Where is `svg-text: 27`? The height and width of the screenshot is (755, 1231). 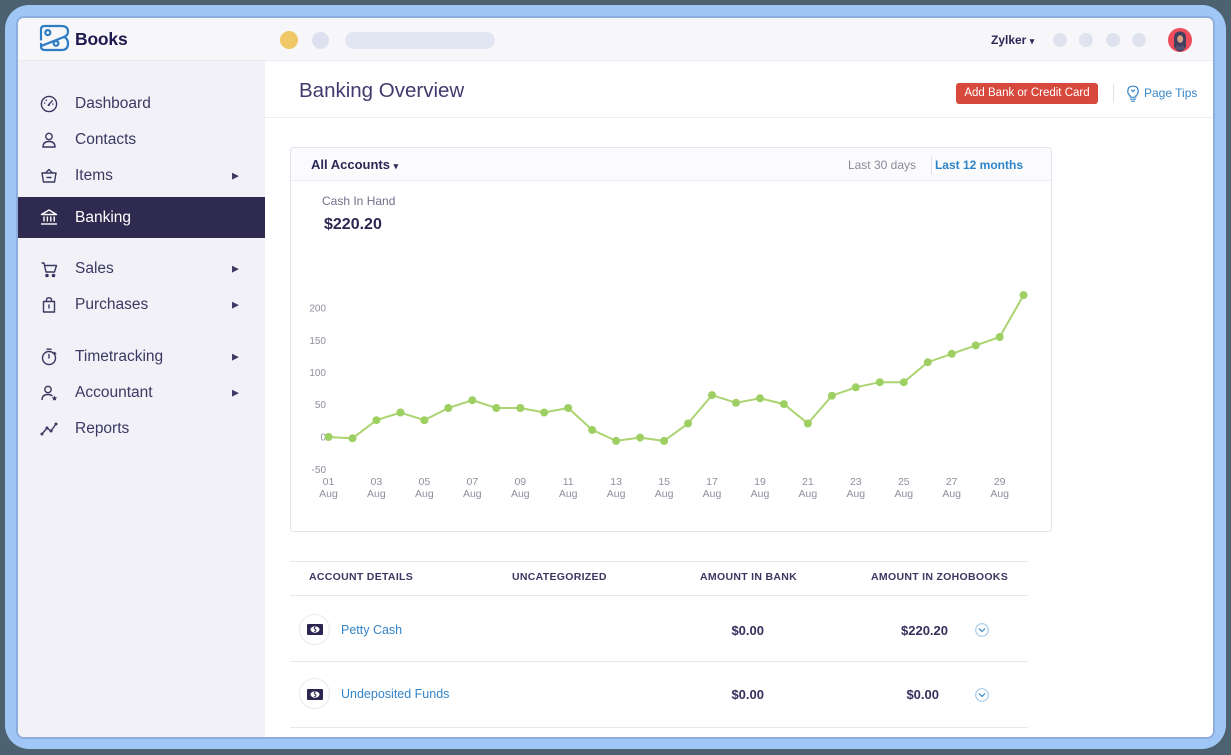
svg-text: 27 is located at coordinates (952, 482).